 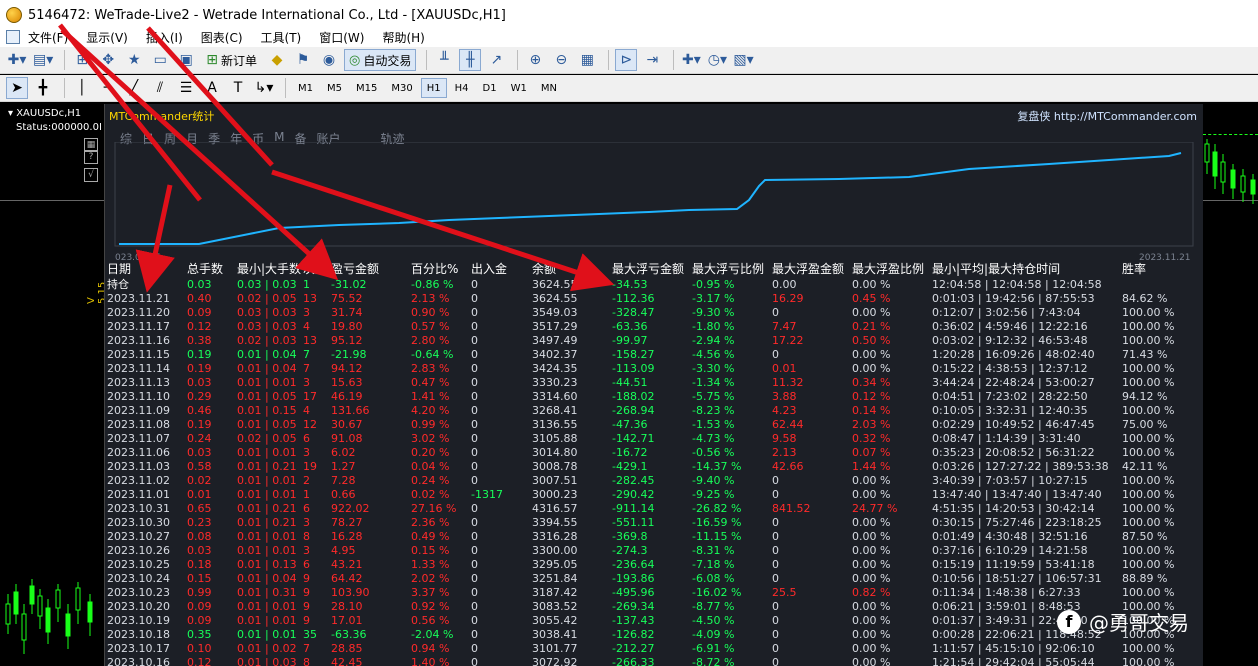 What do you see at coordinates (462, 88) in the screenshot?
I see `timeframe-h4-button: H4` at bounding box center [462, 88].